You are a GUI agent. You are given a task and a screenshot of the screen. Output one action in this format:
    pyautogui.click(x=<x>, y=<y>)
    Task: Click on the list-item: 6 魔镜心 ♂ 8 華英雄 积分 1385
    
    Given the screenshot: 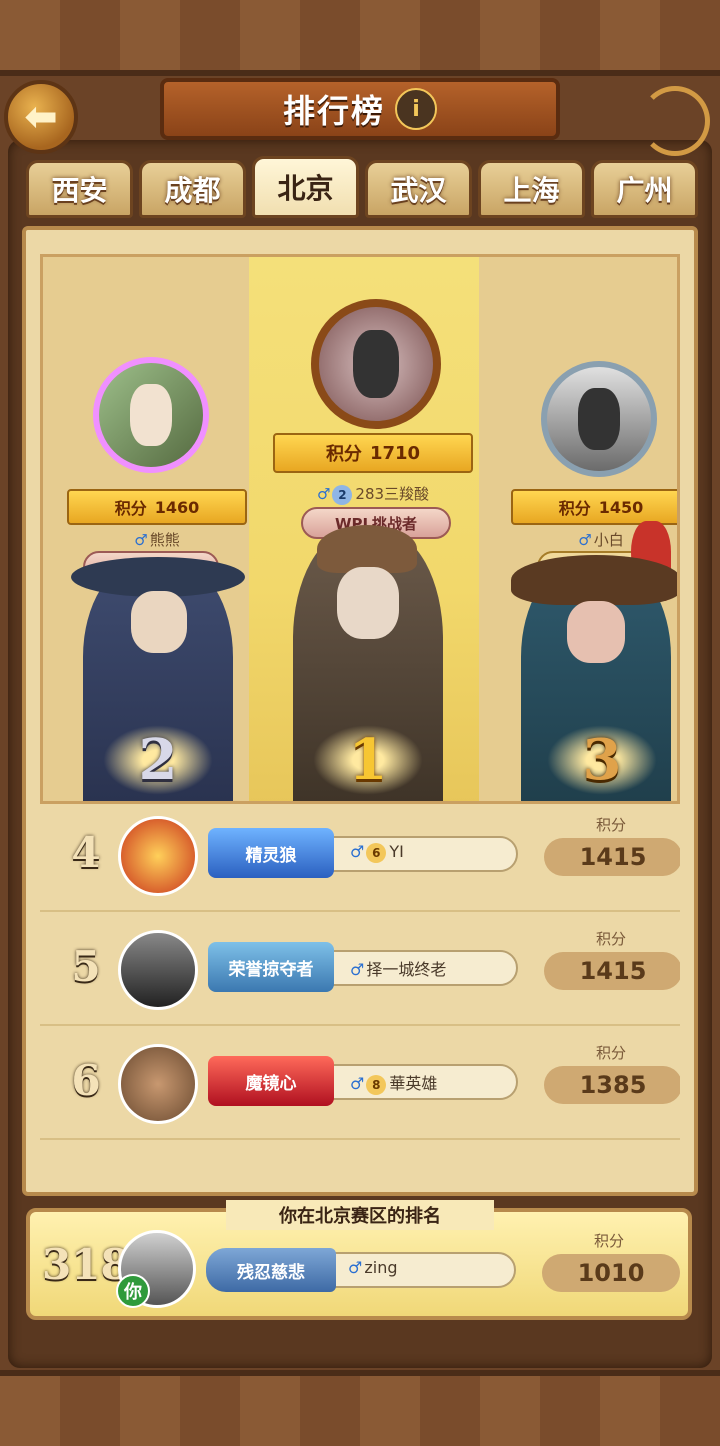 What is the action you would take?
    pyautogui.click(x=360, y=1087)
    